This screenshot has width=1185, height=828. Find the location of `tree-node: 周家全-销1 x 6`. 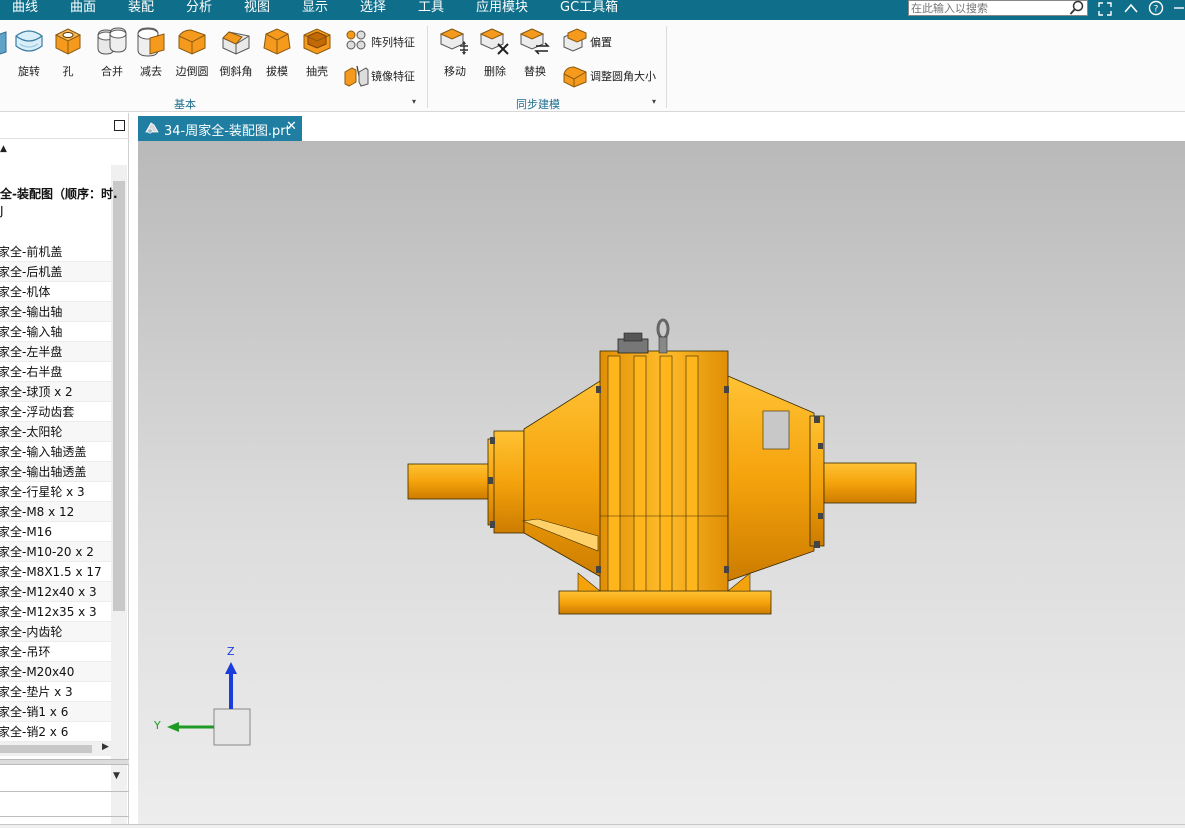

tree-node: 周家全-销1 x 6 is located at coordinates (55, 712).